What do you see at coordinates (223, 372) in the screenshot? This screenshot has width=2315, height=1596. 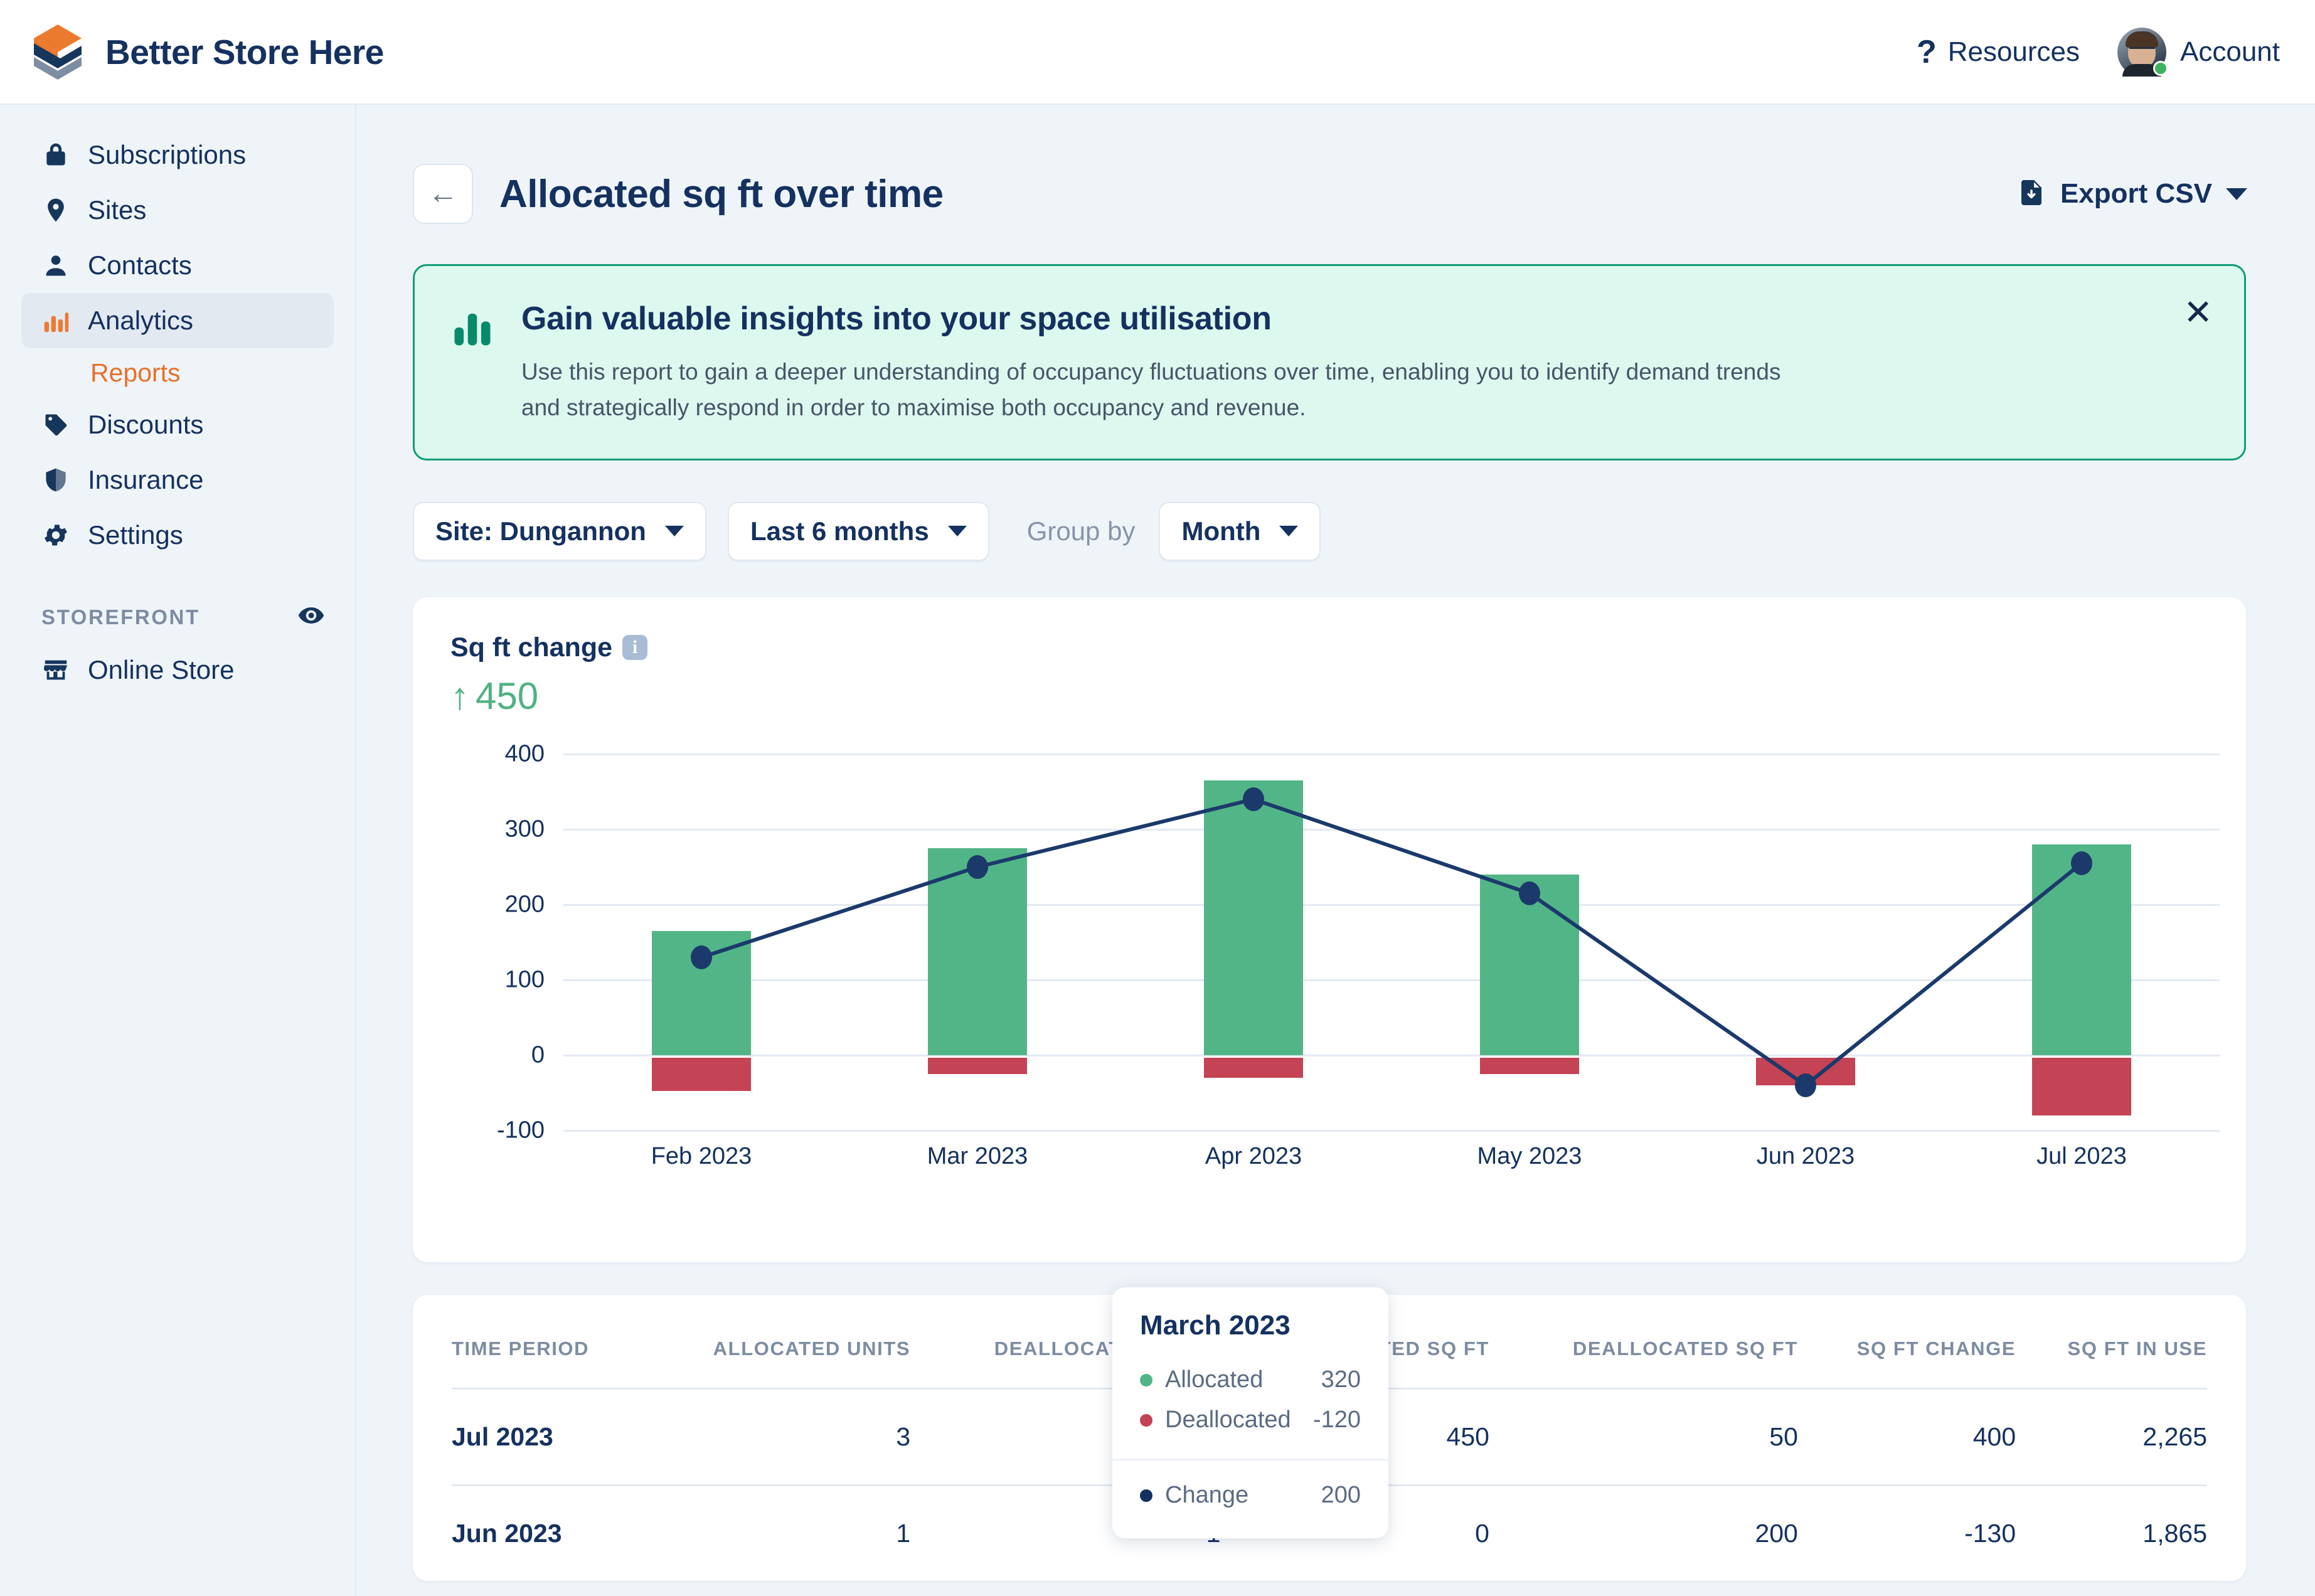 I see `sidebar-subitem-reports: Reports` at bounding box center [223, 372].